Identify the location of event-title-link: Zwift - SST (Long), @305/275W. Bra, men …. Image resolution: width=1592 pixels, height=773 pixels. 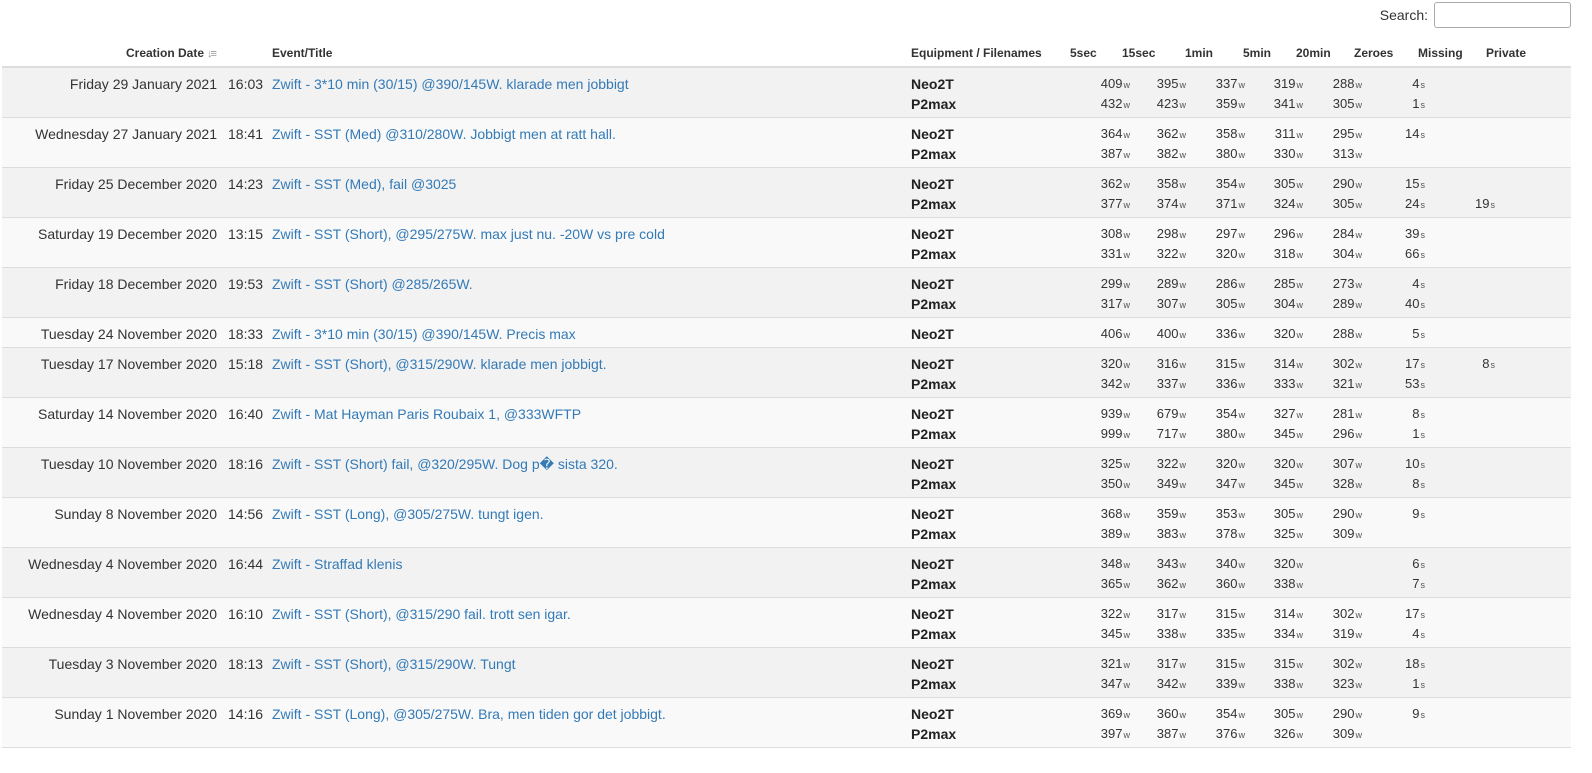
(469, 714).